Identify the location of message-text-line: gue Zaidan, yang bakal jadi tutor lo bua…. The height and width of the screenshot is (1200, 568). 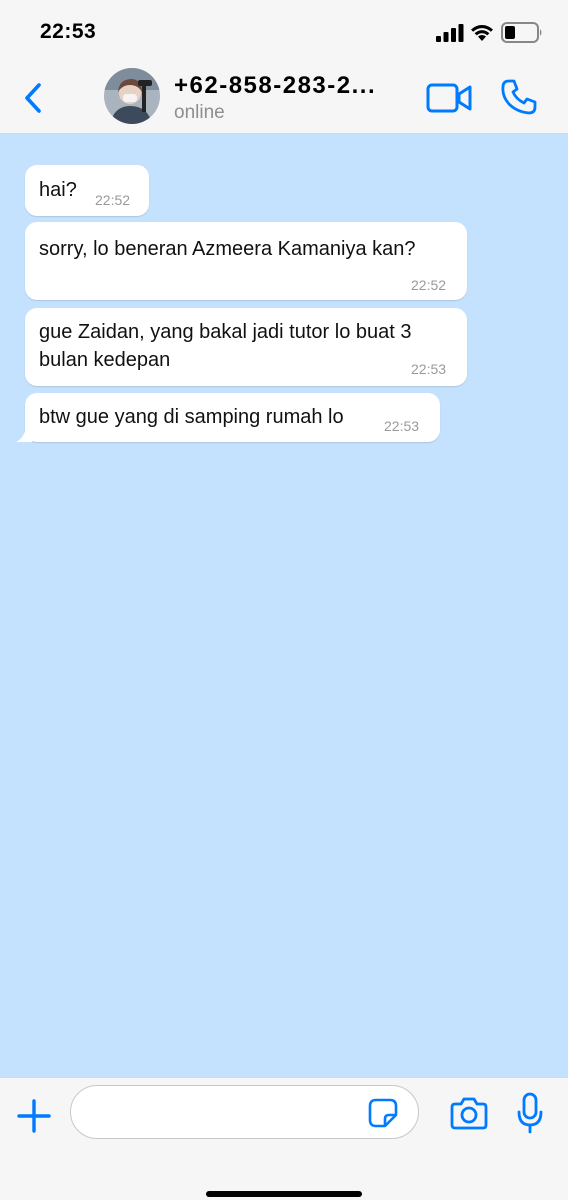
(225, 332).